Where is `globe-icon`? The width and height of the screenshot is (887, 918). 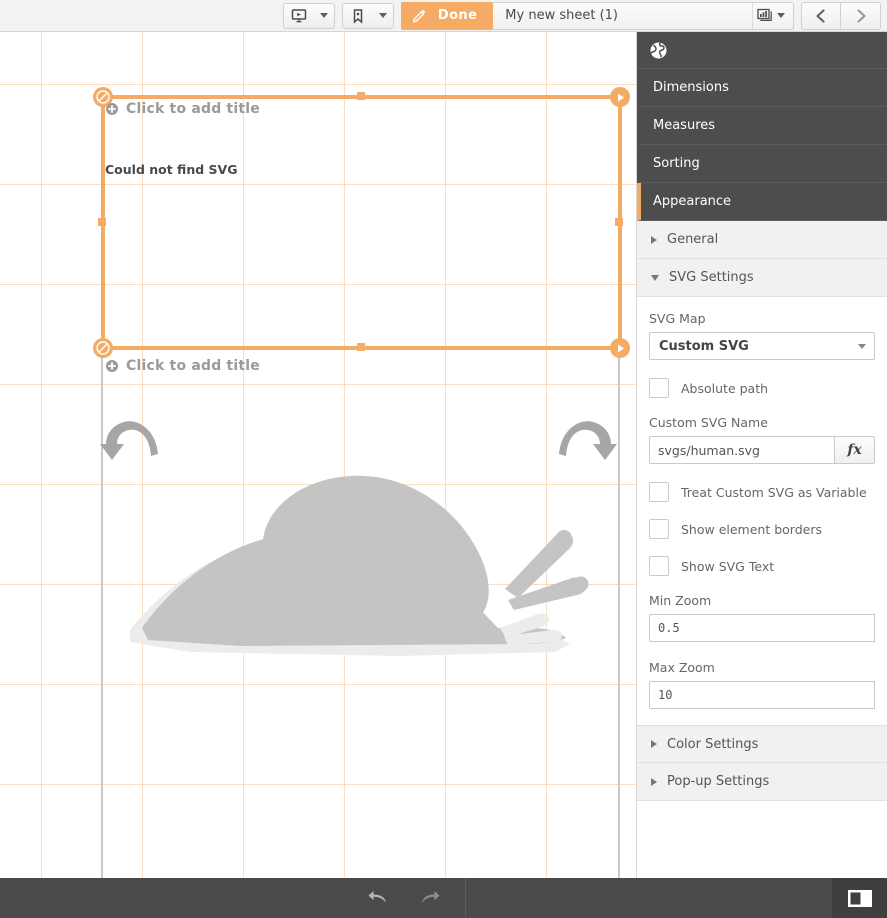
globe-icon is located at coordinates (658, 49).